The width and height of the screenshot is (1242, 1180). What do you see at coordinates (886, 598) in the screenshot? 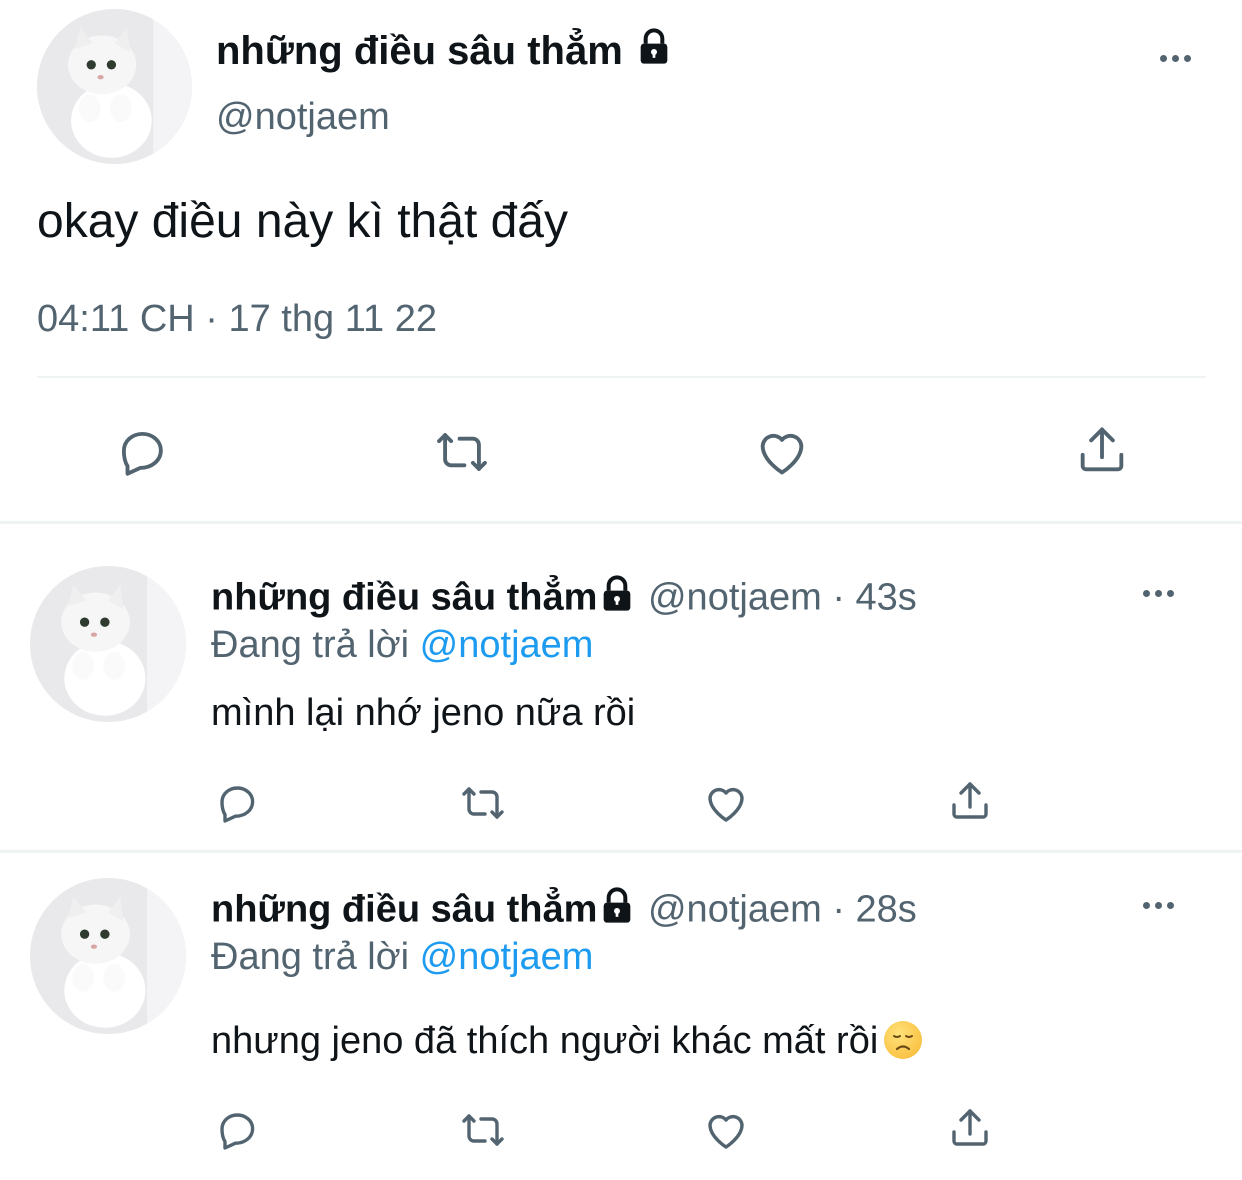
I see `relative-time: 43s` at bounding box center [886, 598].